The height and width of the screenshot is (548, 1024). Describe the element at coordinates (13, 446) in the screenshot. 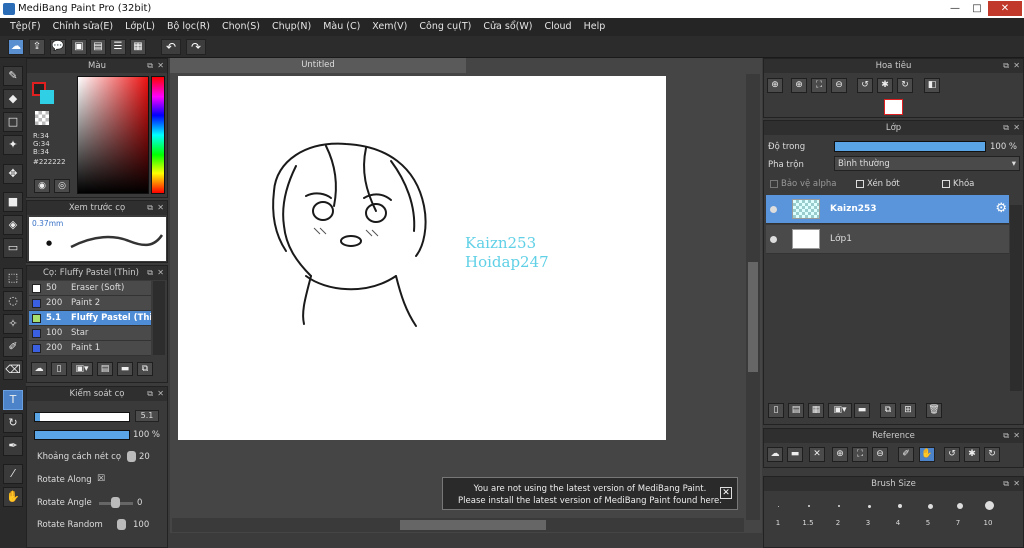

I see `blur-tool-icon: ✒` at that location.